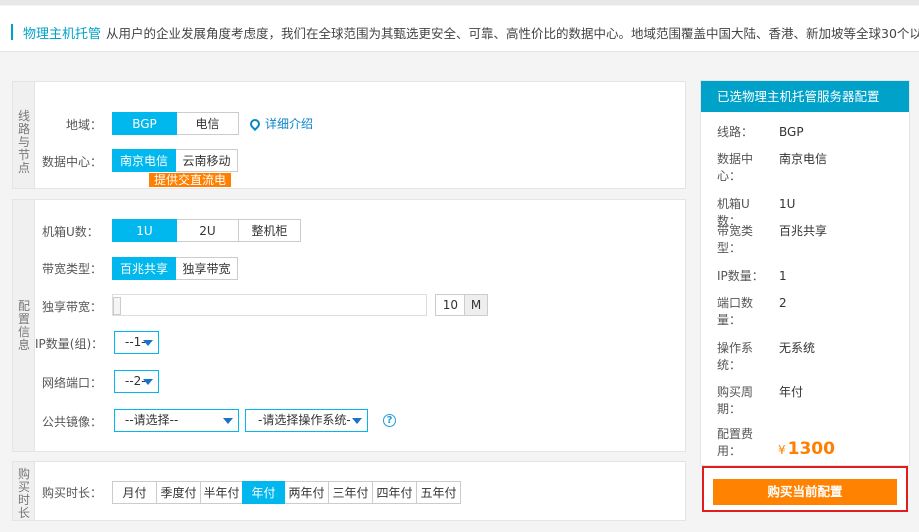  What do you see at coordinates (735, 392) in the screenshot?
I see `summary-key-text: 购买周` at bounding box center [735, 392].